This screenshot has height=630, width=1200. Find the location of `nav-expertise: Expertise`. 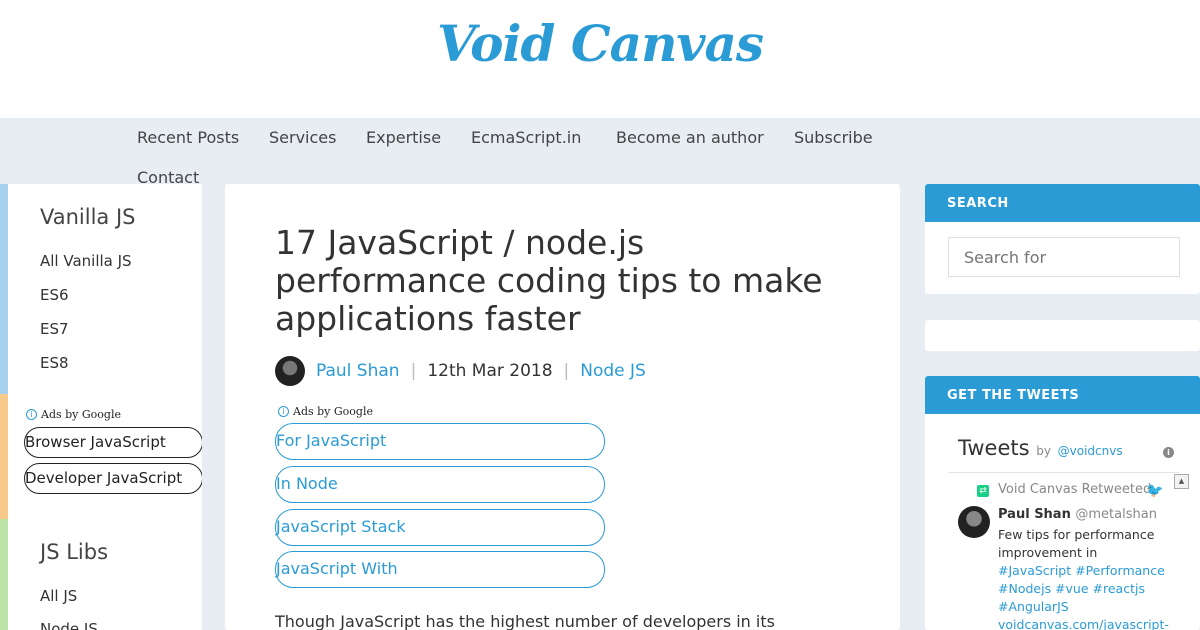

nav-expertise: Expertise is located at coordinates (403, 137).